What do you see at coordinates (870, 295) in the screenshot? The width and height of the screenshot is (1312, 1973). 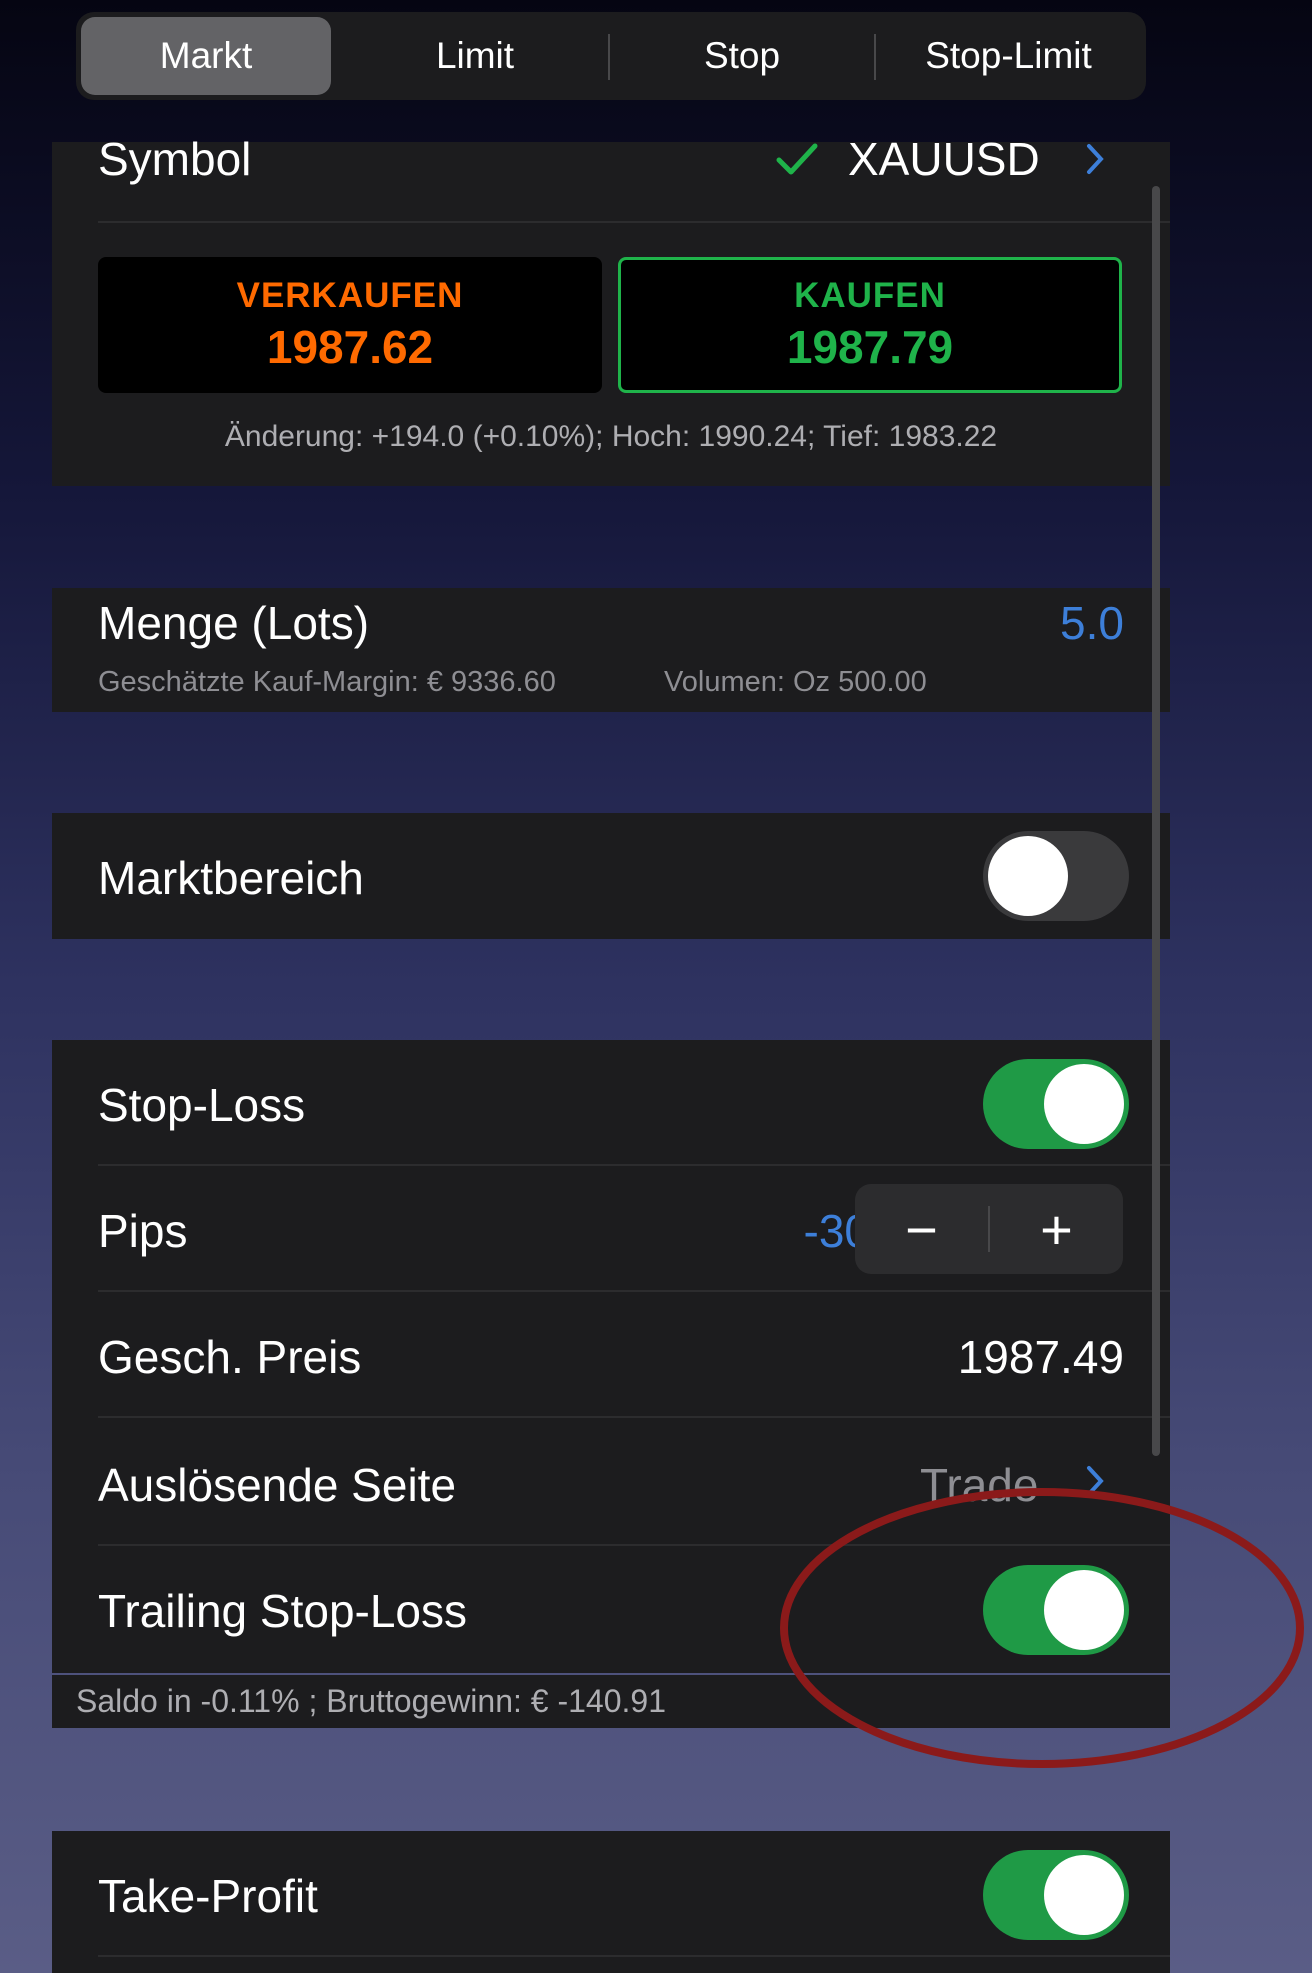 I see `buy-label: KAUFEN` at bounding box center [870, 295].